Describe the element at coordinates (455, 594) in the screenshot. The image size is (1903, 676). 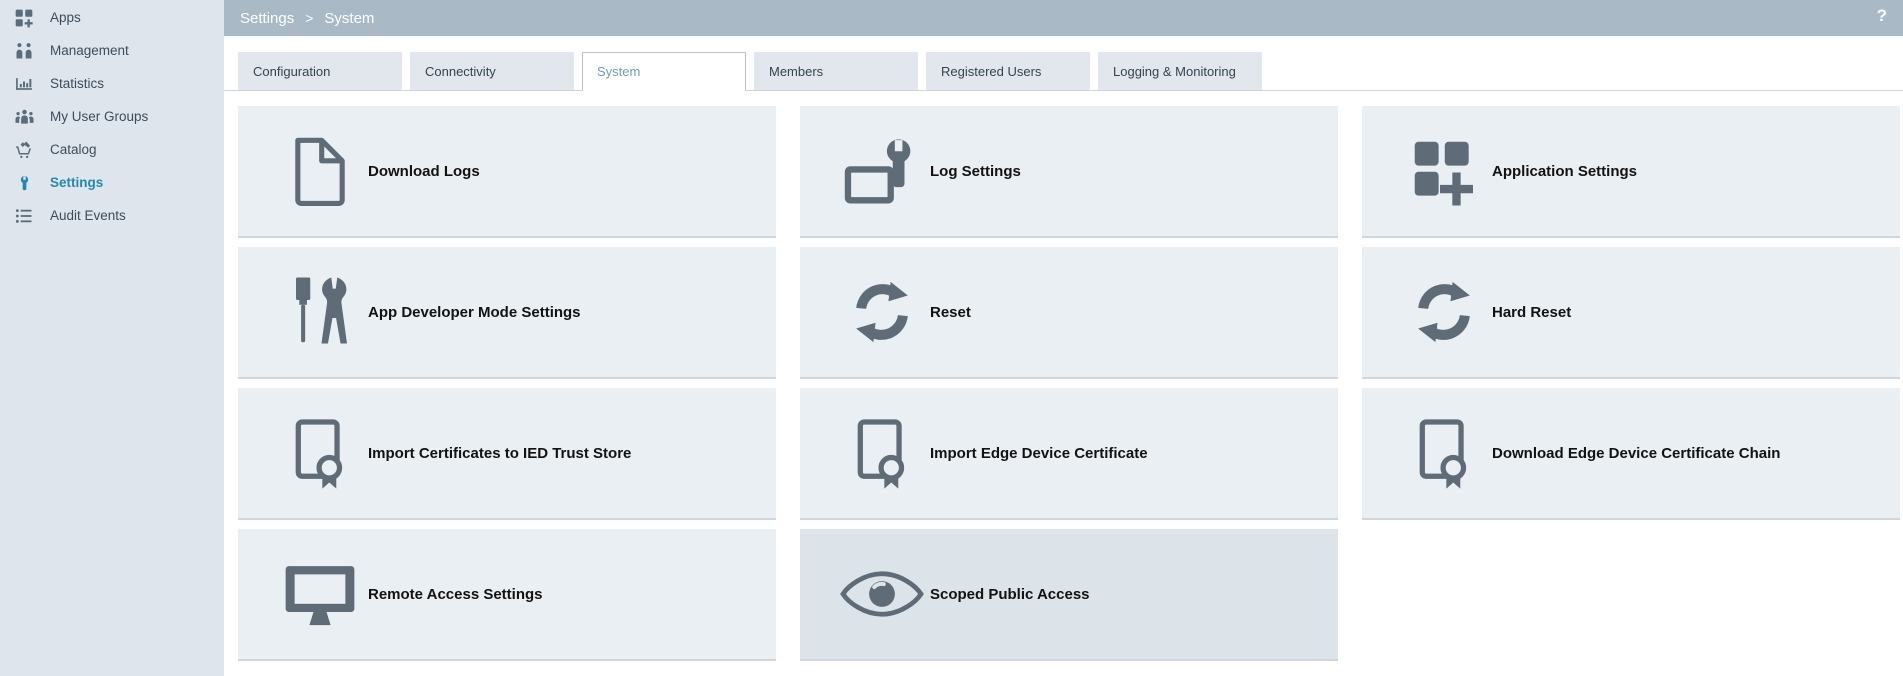
I see `card-label: Remote Access Settings` at that location.